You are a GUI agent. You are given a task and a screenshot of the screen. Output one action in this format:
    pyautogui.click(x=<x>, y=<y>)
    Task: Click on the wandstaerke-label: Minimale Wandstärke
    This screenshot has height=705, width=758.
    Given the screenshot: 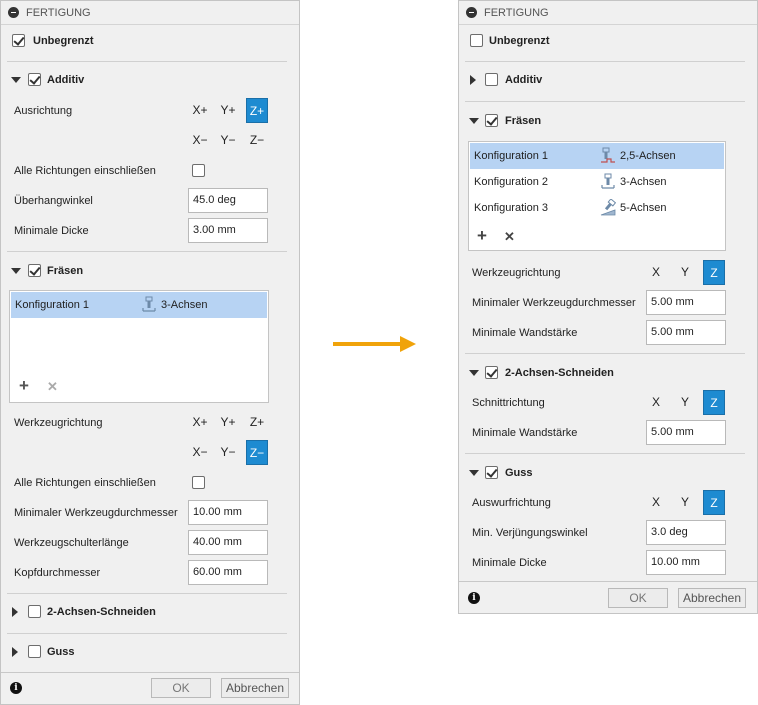 What is the action you would take?
    pyautogui.click(x=525, y=333)
    